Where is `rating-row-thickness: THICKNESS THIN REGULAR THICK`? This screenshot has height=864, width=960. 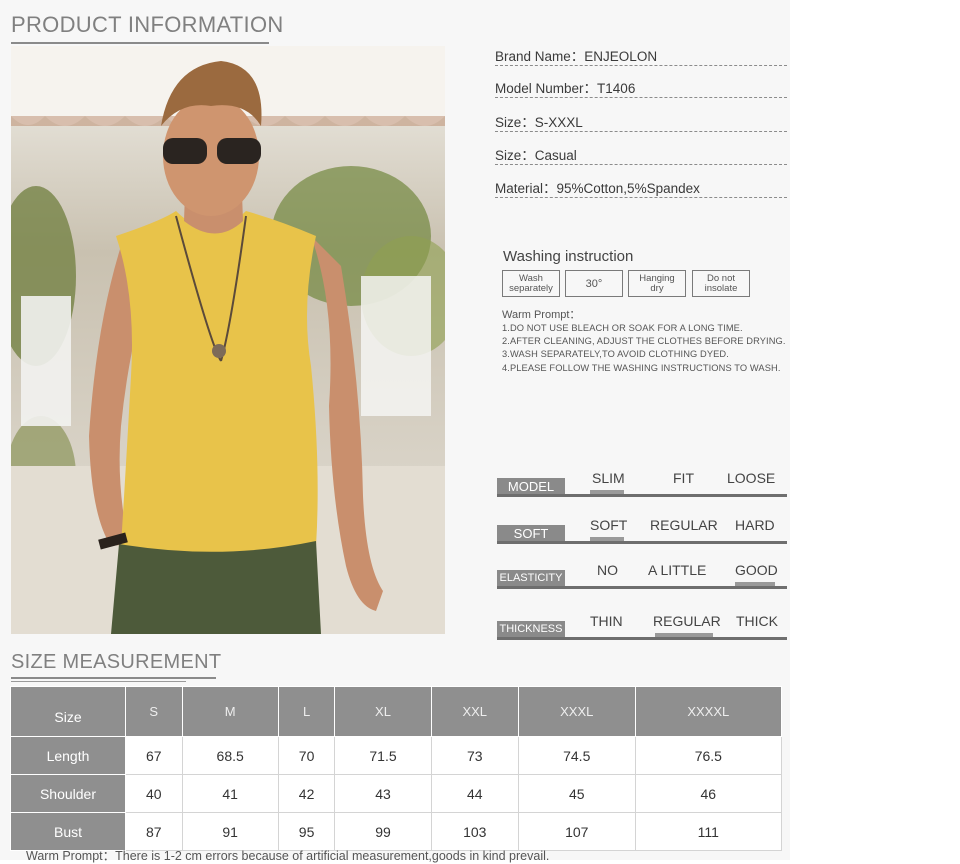
rating-row-thickness: THICKNESS THIN REGULAR THICK is located at coordinates (642, 626).